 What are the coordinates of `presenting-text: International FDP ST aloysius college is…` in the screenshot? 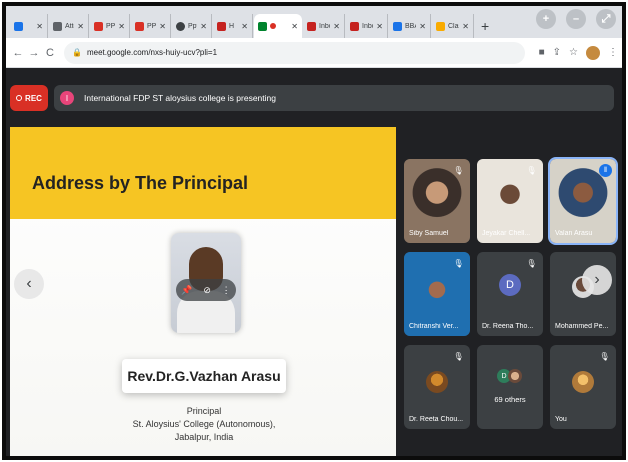 It's located at (180, 98).